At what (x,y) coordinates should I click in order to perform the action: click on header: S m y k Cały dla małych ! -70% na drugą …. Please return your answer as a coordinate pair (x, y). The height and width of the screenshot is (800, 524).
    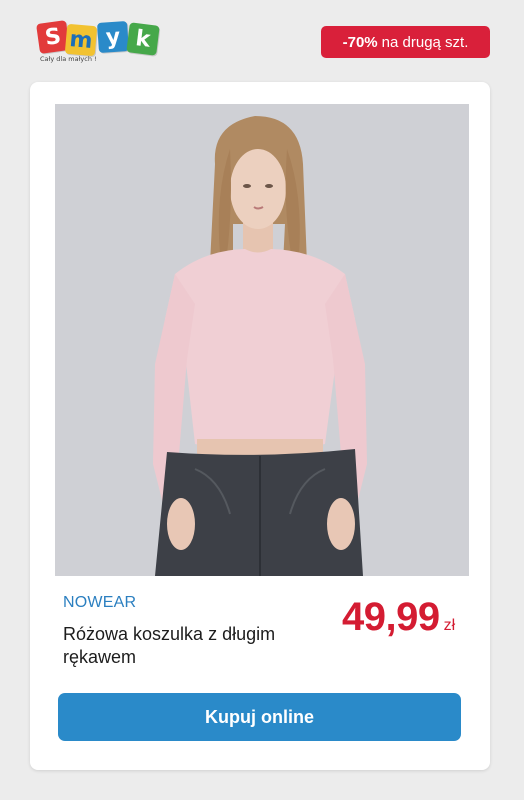
    Looking at the image, I should click on (262, 40).